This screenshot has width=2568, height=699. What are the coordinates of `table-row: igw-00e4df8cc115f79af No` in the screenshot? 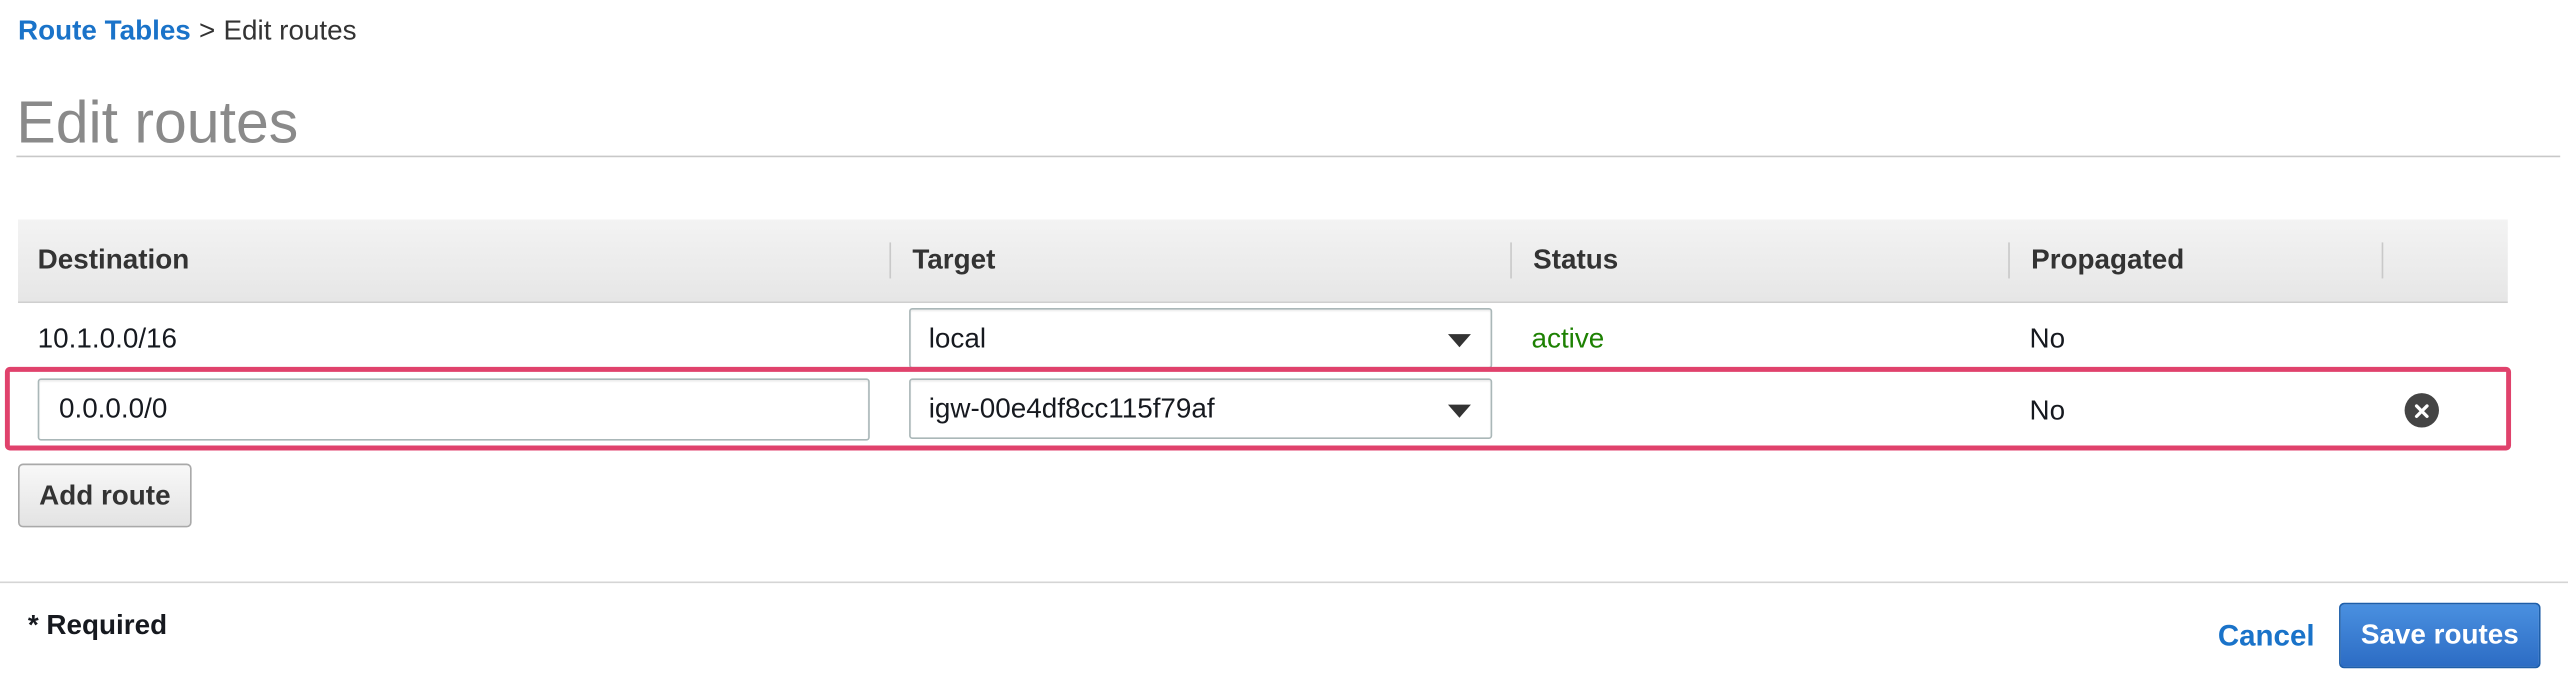 It's located at (1263, 411).